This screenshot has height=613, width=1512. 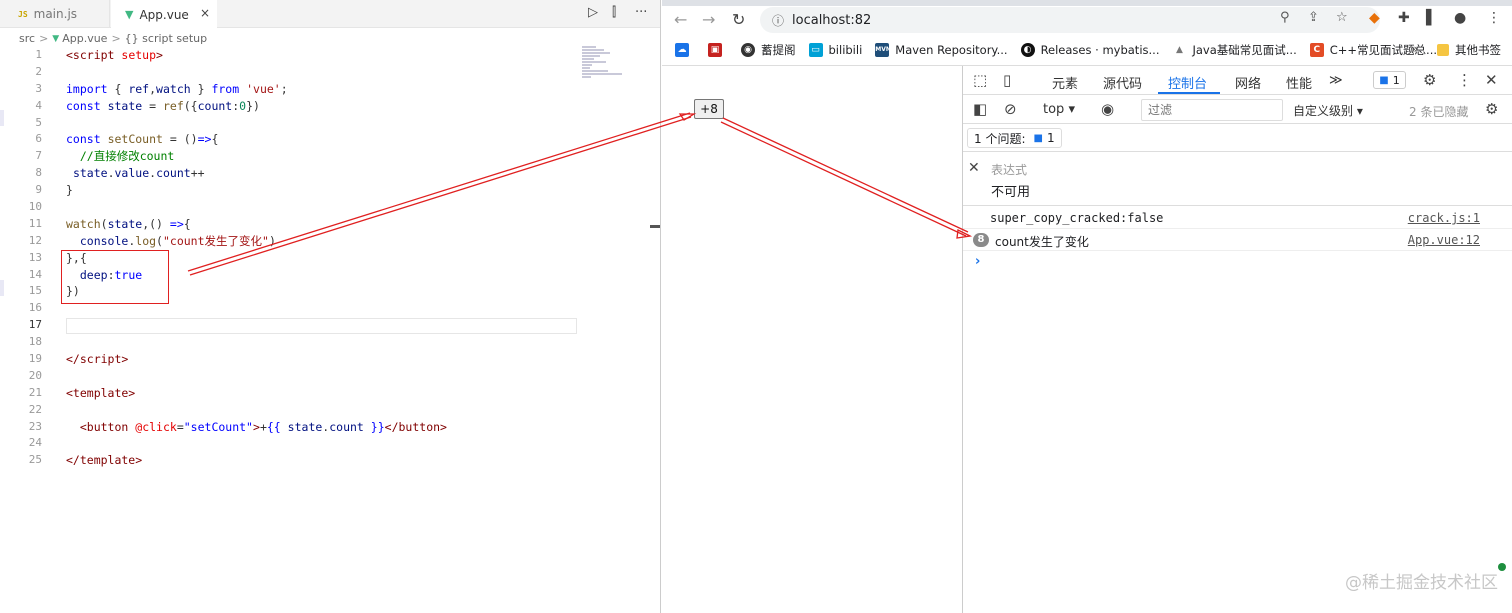 What do you see at coordinates (980, 109) in the screenshot?
I see `sidebar-toggle-icon: ◧` at bounding box center [980, 109].